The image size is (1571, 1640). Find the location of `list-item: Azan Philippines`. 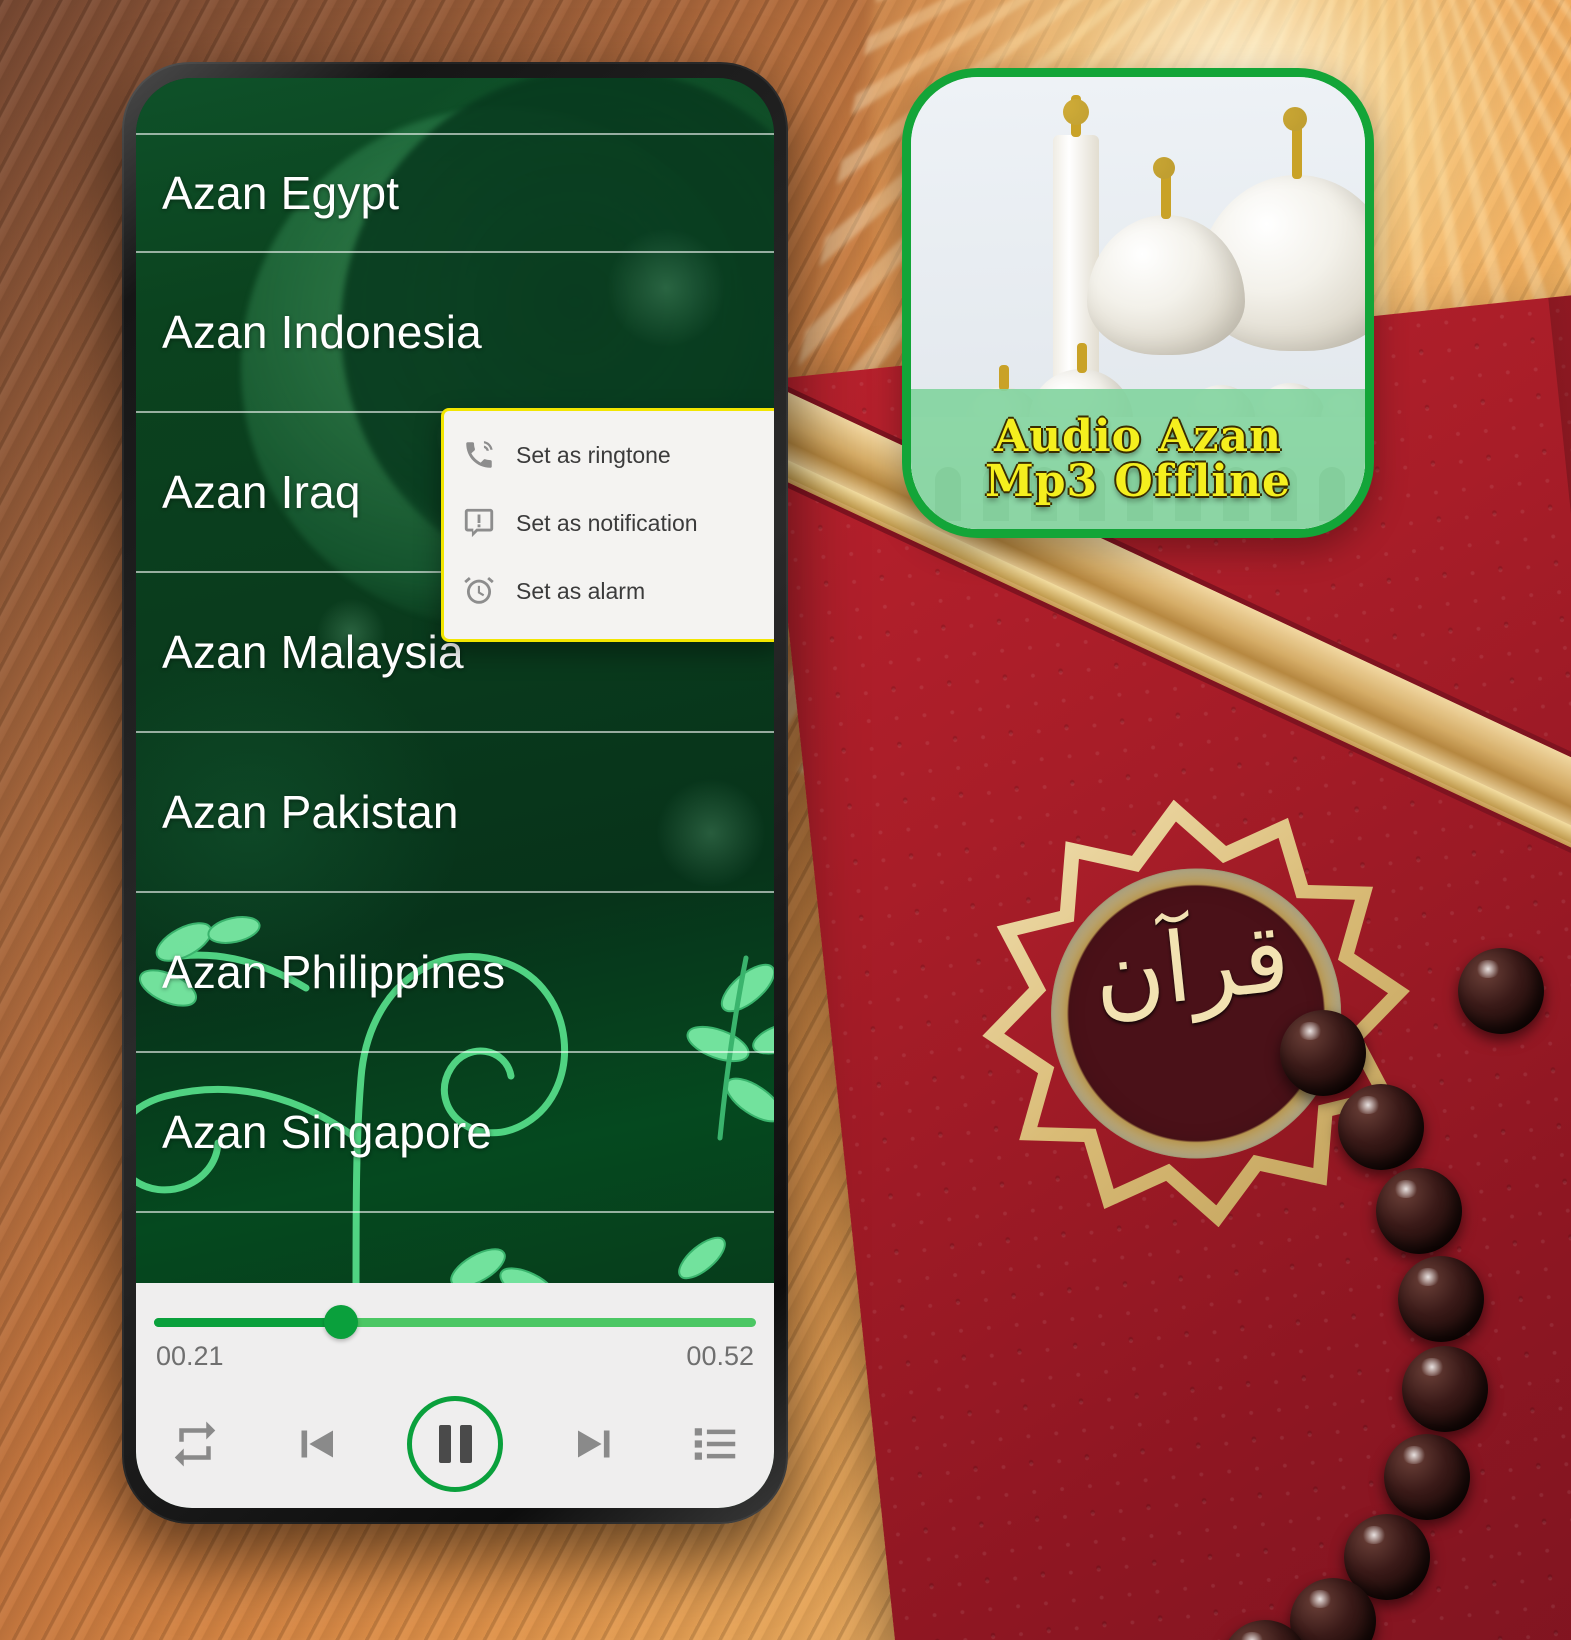

list-item: Azan Philippines is located at coordinates (455, 973).